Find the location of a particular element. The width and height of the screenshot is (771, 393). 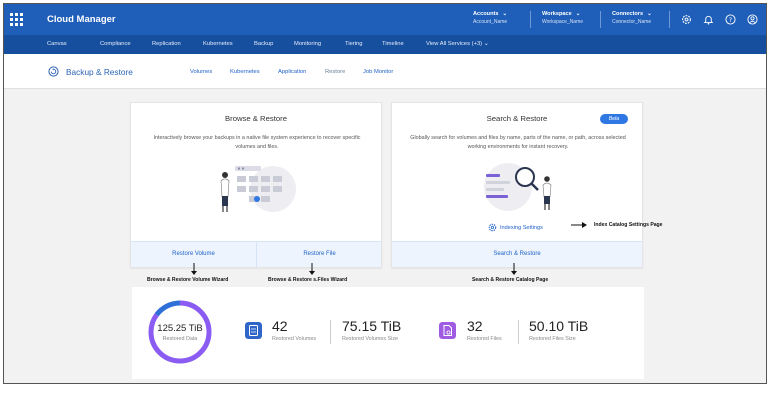

restored-files-size-label: Restored Files Size is located at coordinates (552, 339).